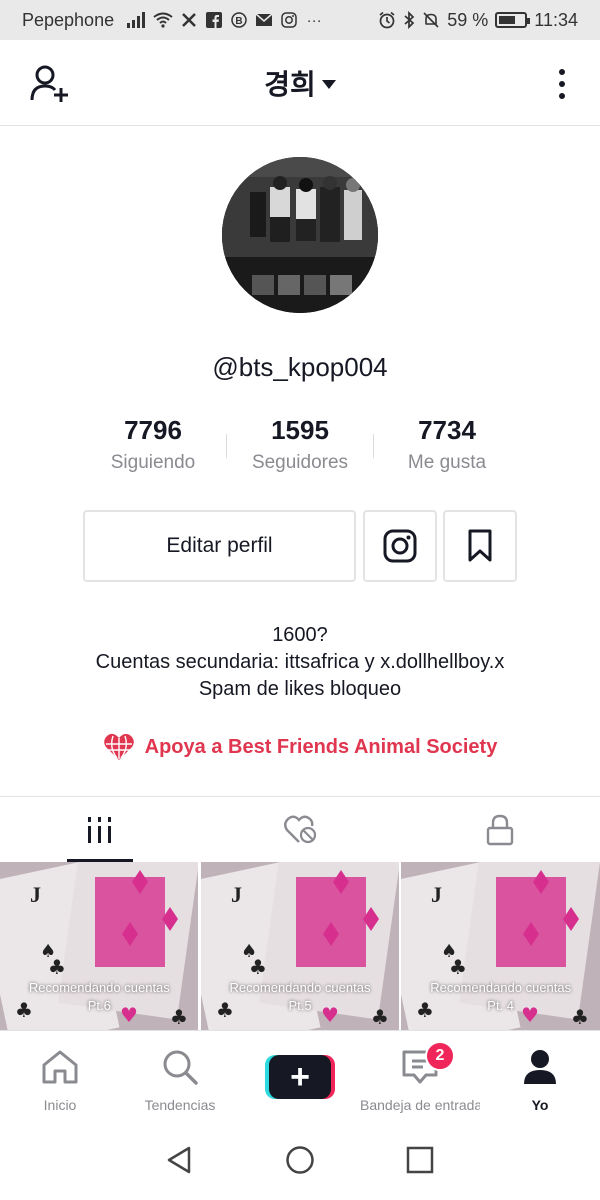 The height and width of the screenshot is (1200, 600). What do you see at coordinates (513, 20) in the screenshot?
I see `battery-icon` at bounding box center [513, 20].